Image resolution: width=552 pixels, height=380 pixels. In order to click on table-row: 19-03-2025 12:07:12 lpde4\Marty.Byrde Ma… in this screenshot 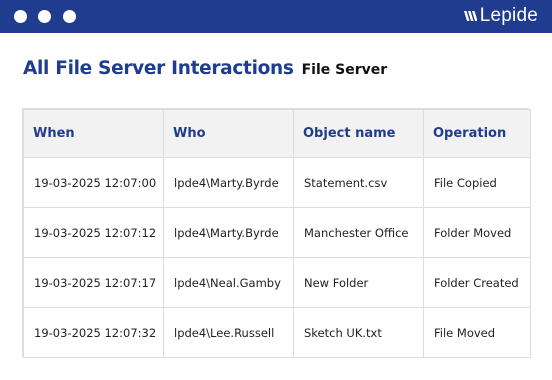, I will do `click(277, 232)`.